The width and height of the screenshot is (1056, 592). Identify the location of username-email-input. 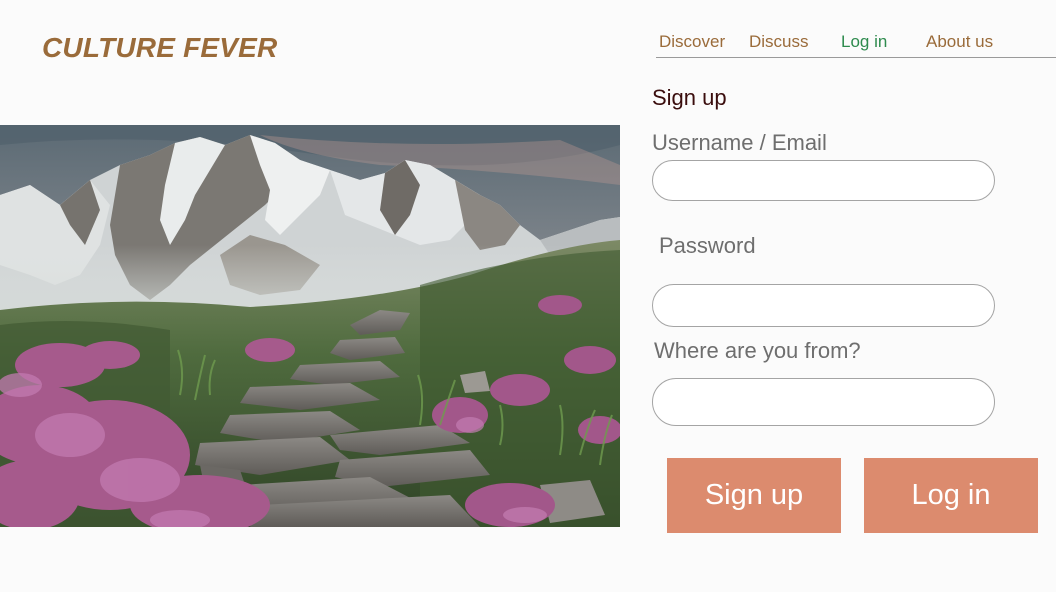
(823, 180).